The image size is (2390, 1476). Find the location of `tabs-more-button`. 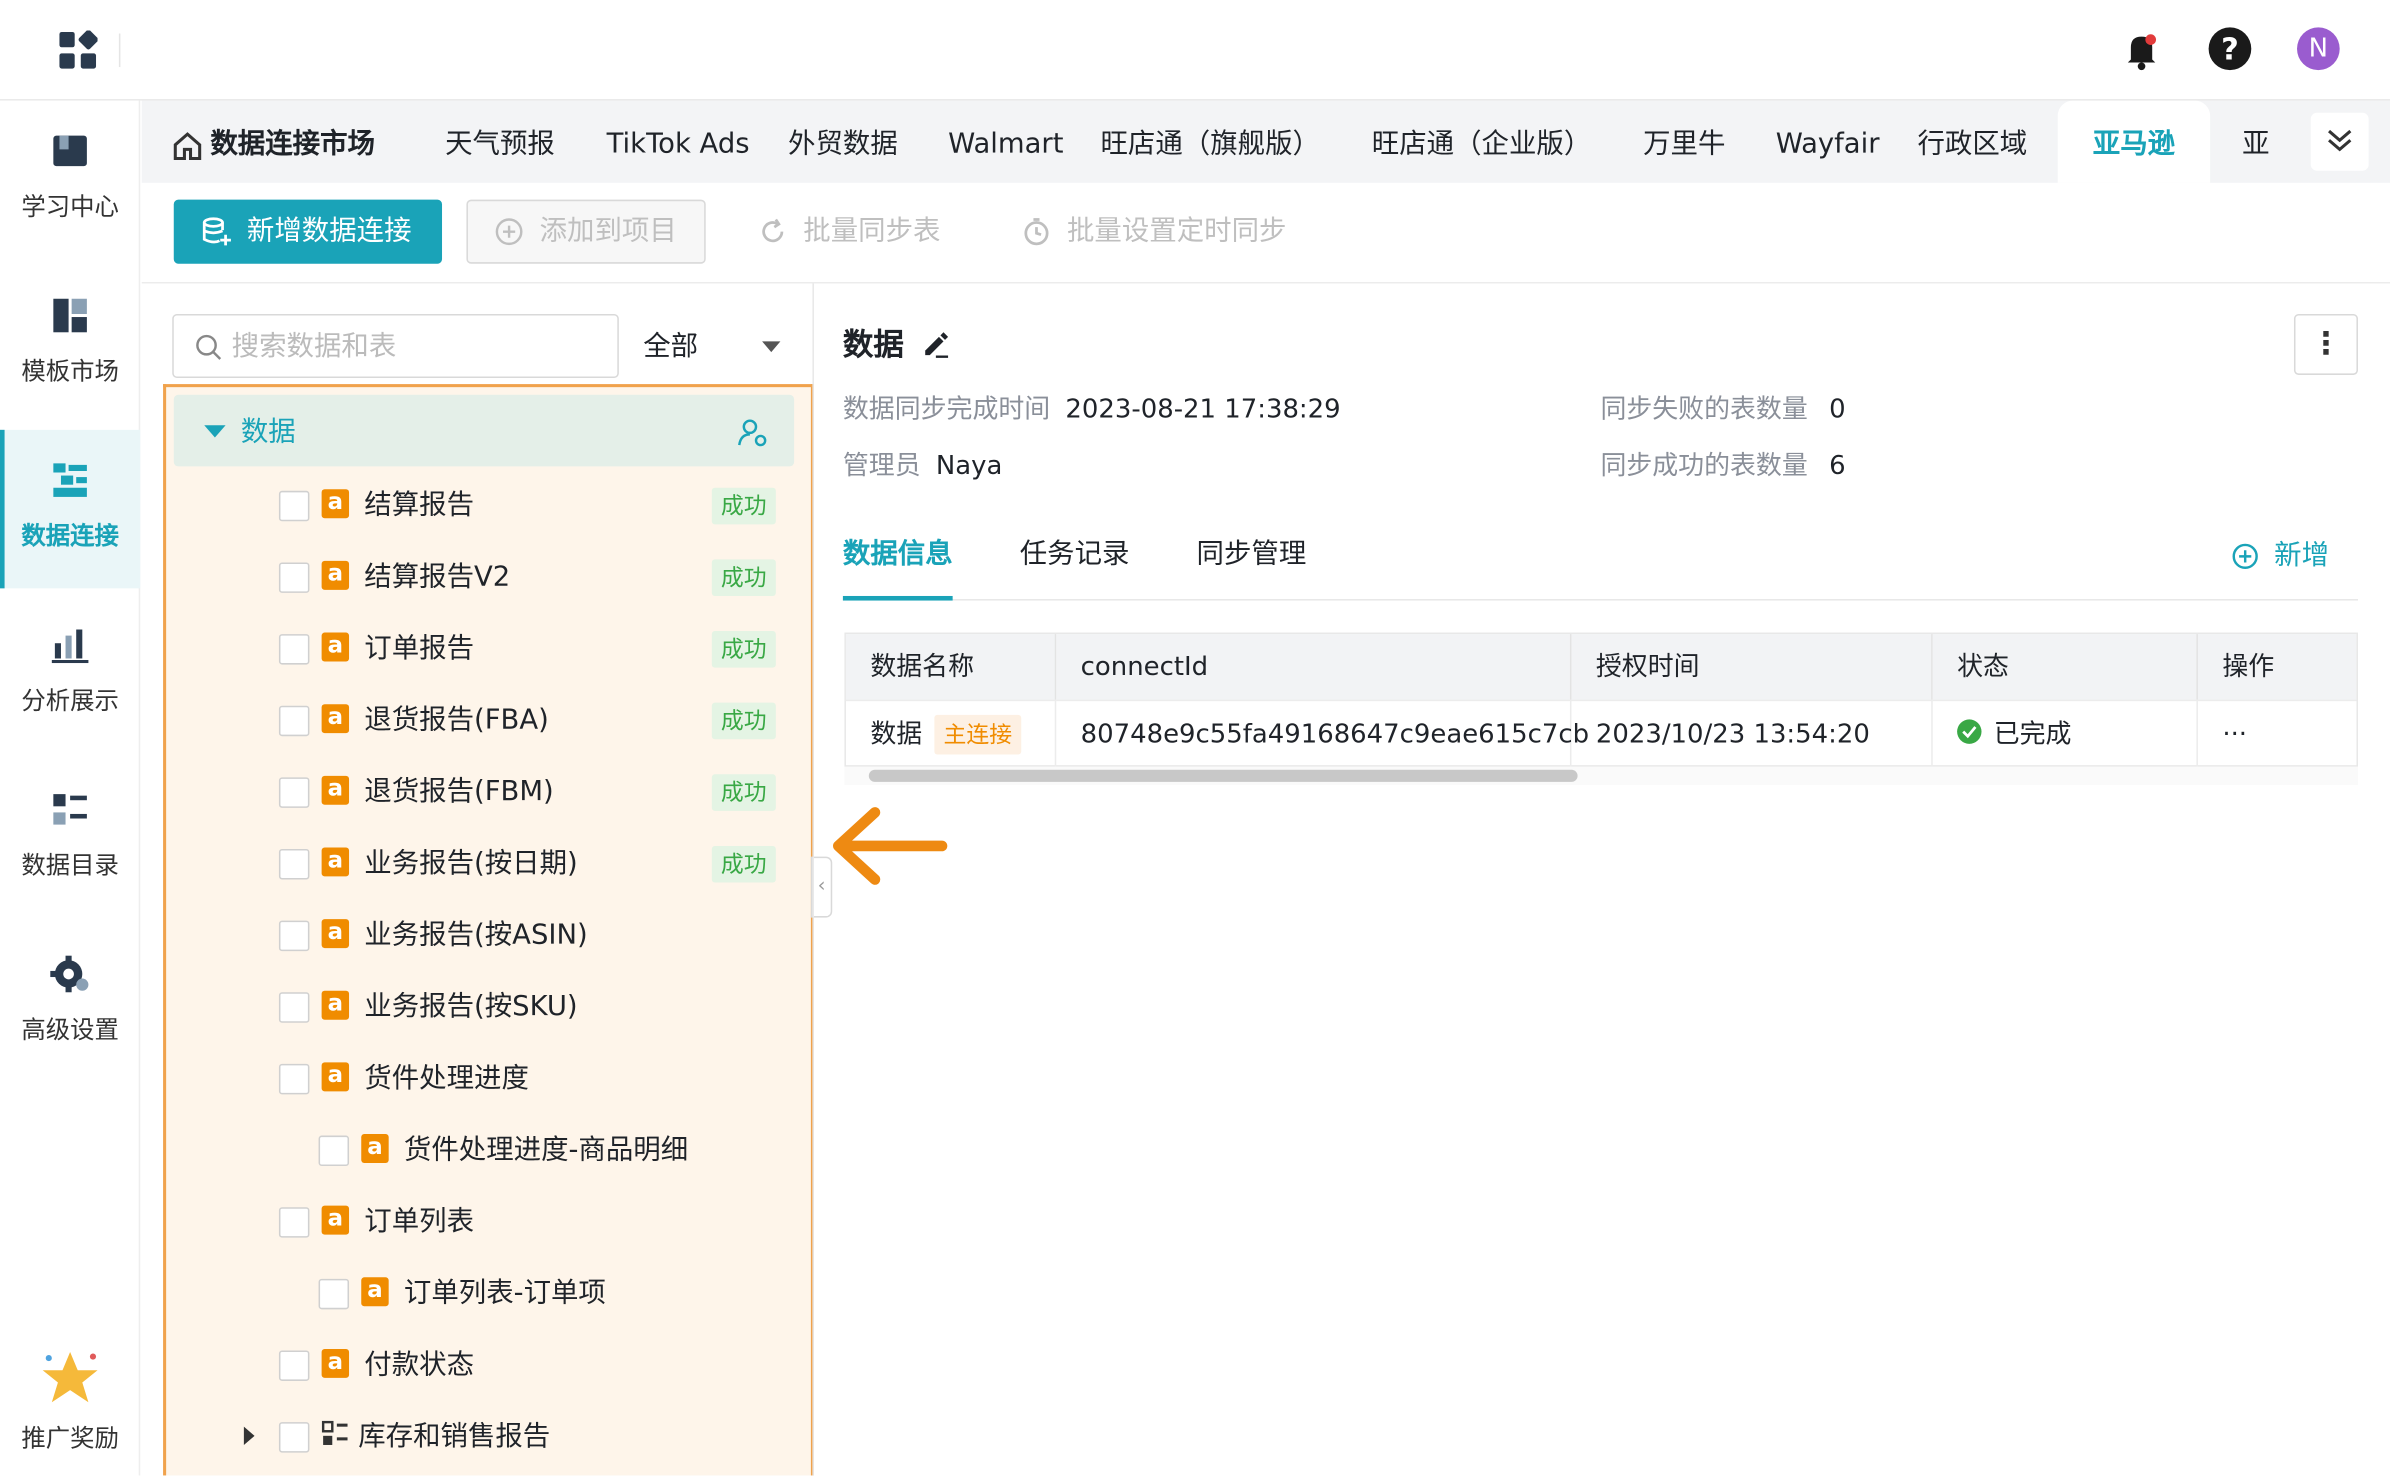

tabs-more-button is located at coordinates (2339, 141).